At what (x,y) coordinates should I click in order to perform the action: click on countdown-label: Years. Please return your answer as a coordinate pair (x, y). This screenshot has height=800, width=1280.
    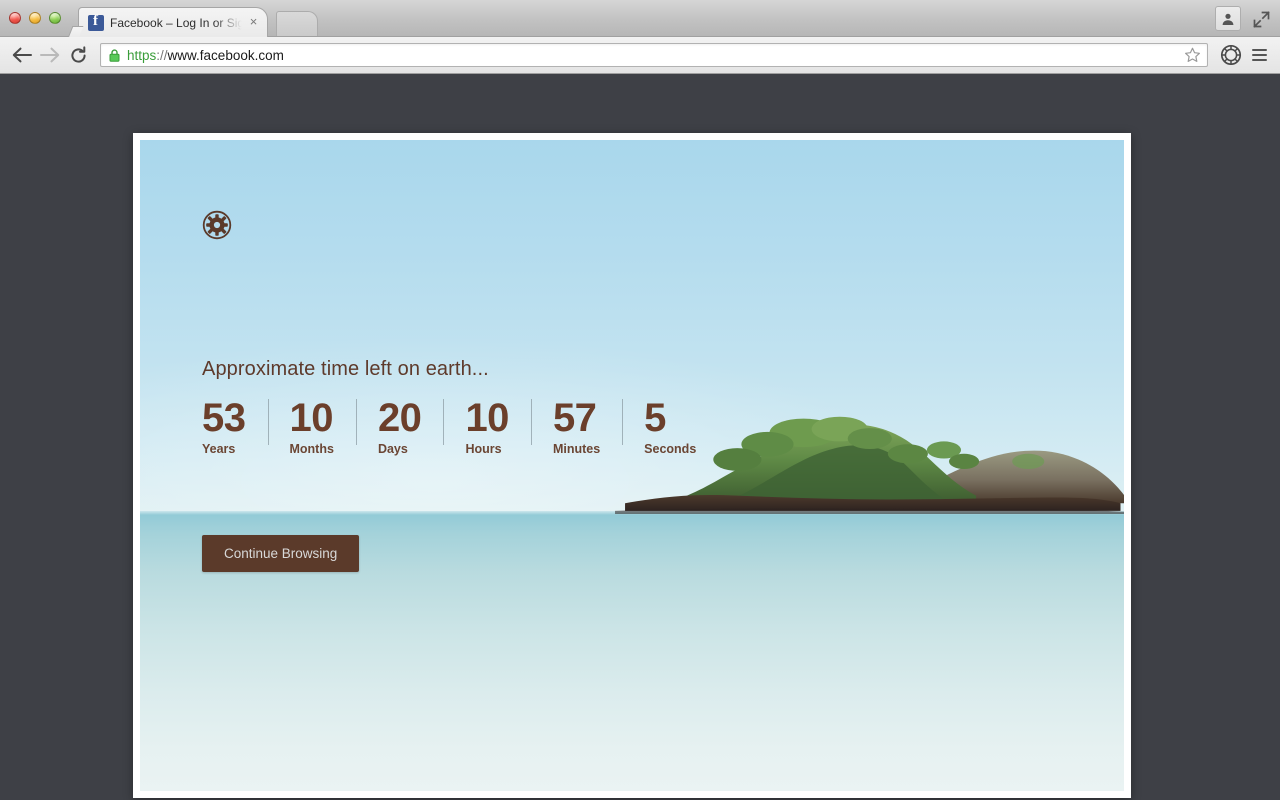
    Looking at the image, I should click on (219, 449).